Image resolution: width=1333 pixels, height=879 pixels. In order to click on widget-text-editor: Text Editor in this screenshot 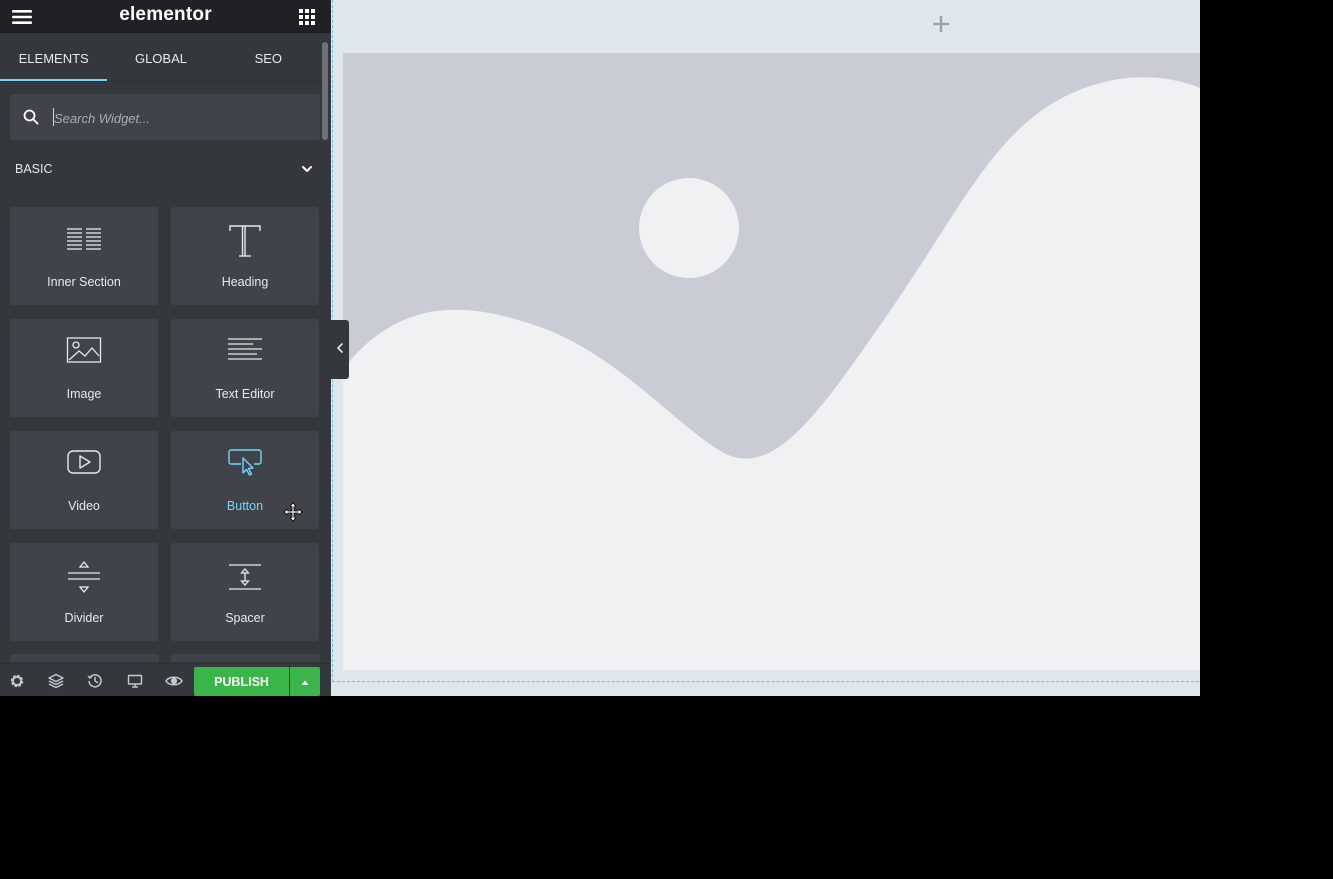, I will do `click(245, 368)`.